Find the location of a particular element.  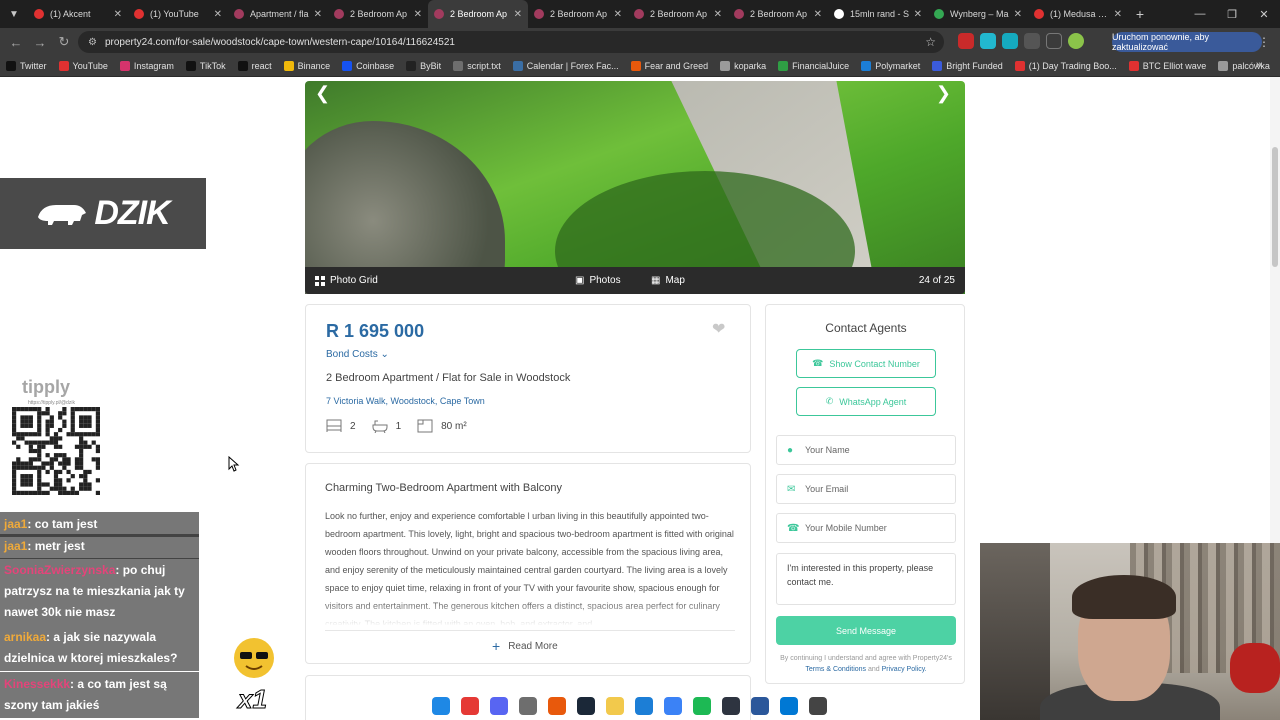

bookmark-item: Binance is located at coordinates (306, 66).